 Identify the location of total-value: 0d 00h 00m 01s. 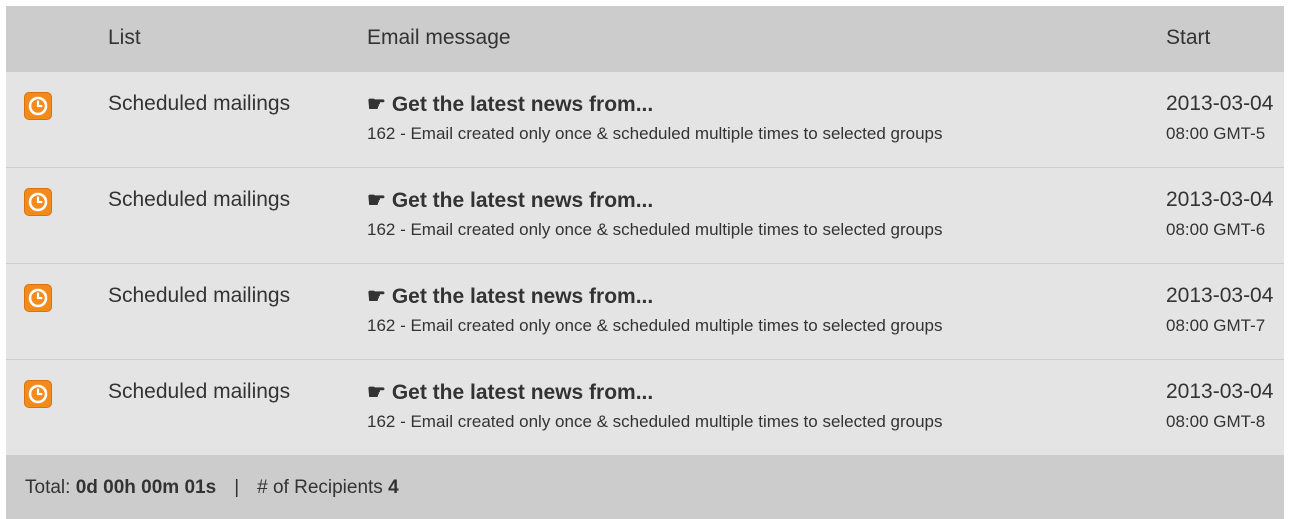
(146, 487).